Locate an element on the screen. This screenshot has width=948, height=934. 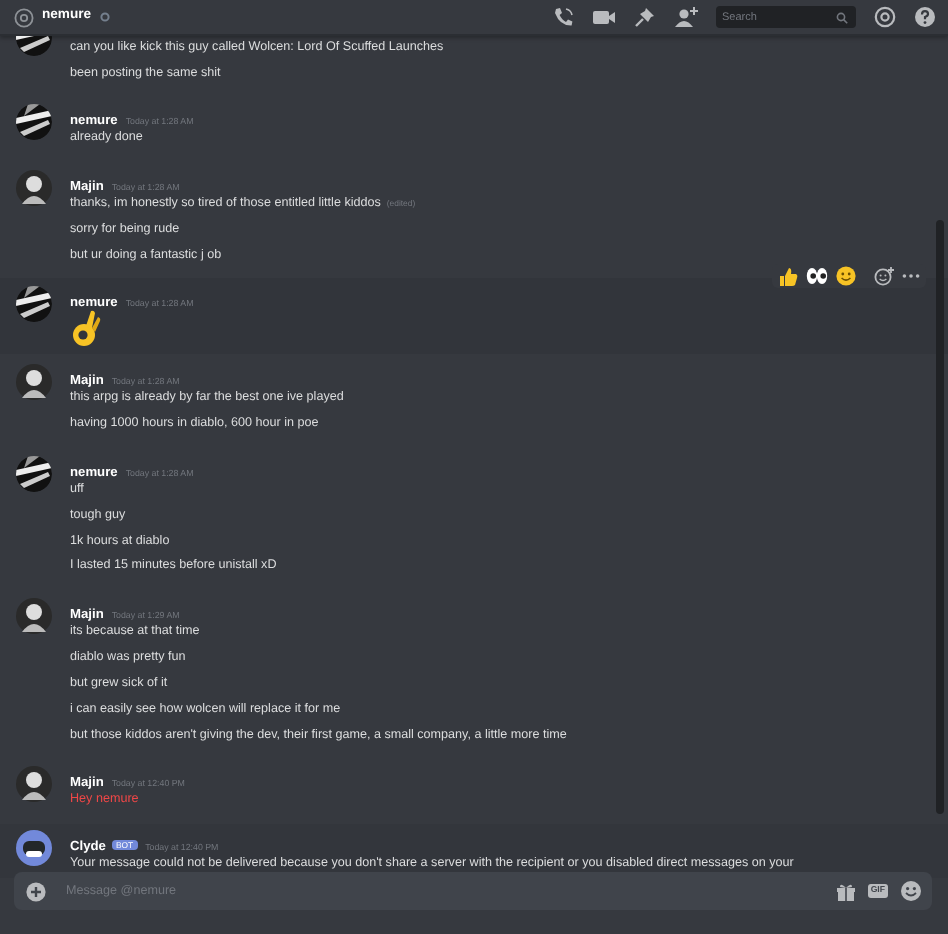
pin-icon is located at coordinates (645, 17).